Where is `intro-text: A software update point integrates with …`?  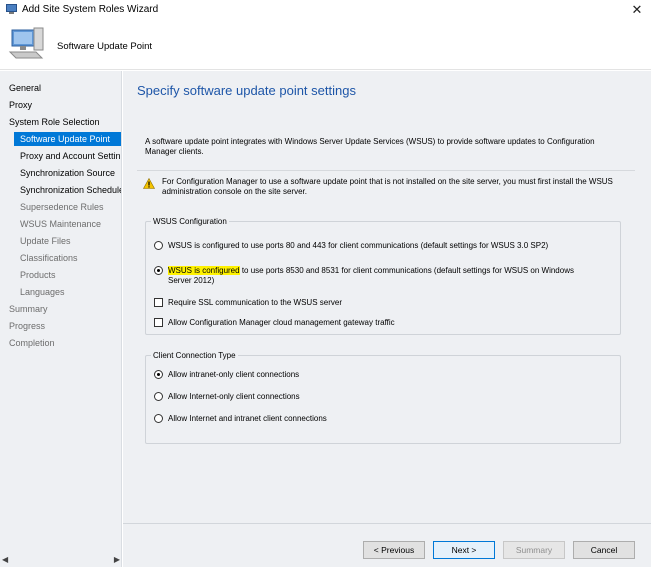
intro-text: A software update point integrates with … is located at coordinates (370, 146).